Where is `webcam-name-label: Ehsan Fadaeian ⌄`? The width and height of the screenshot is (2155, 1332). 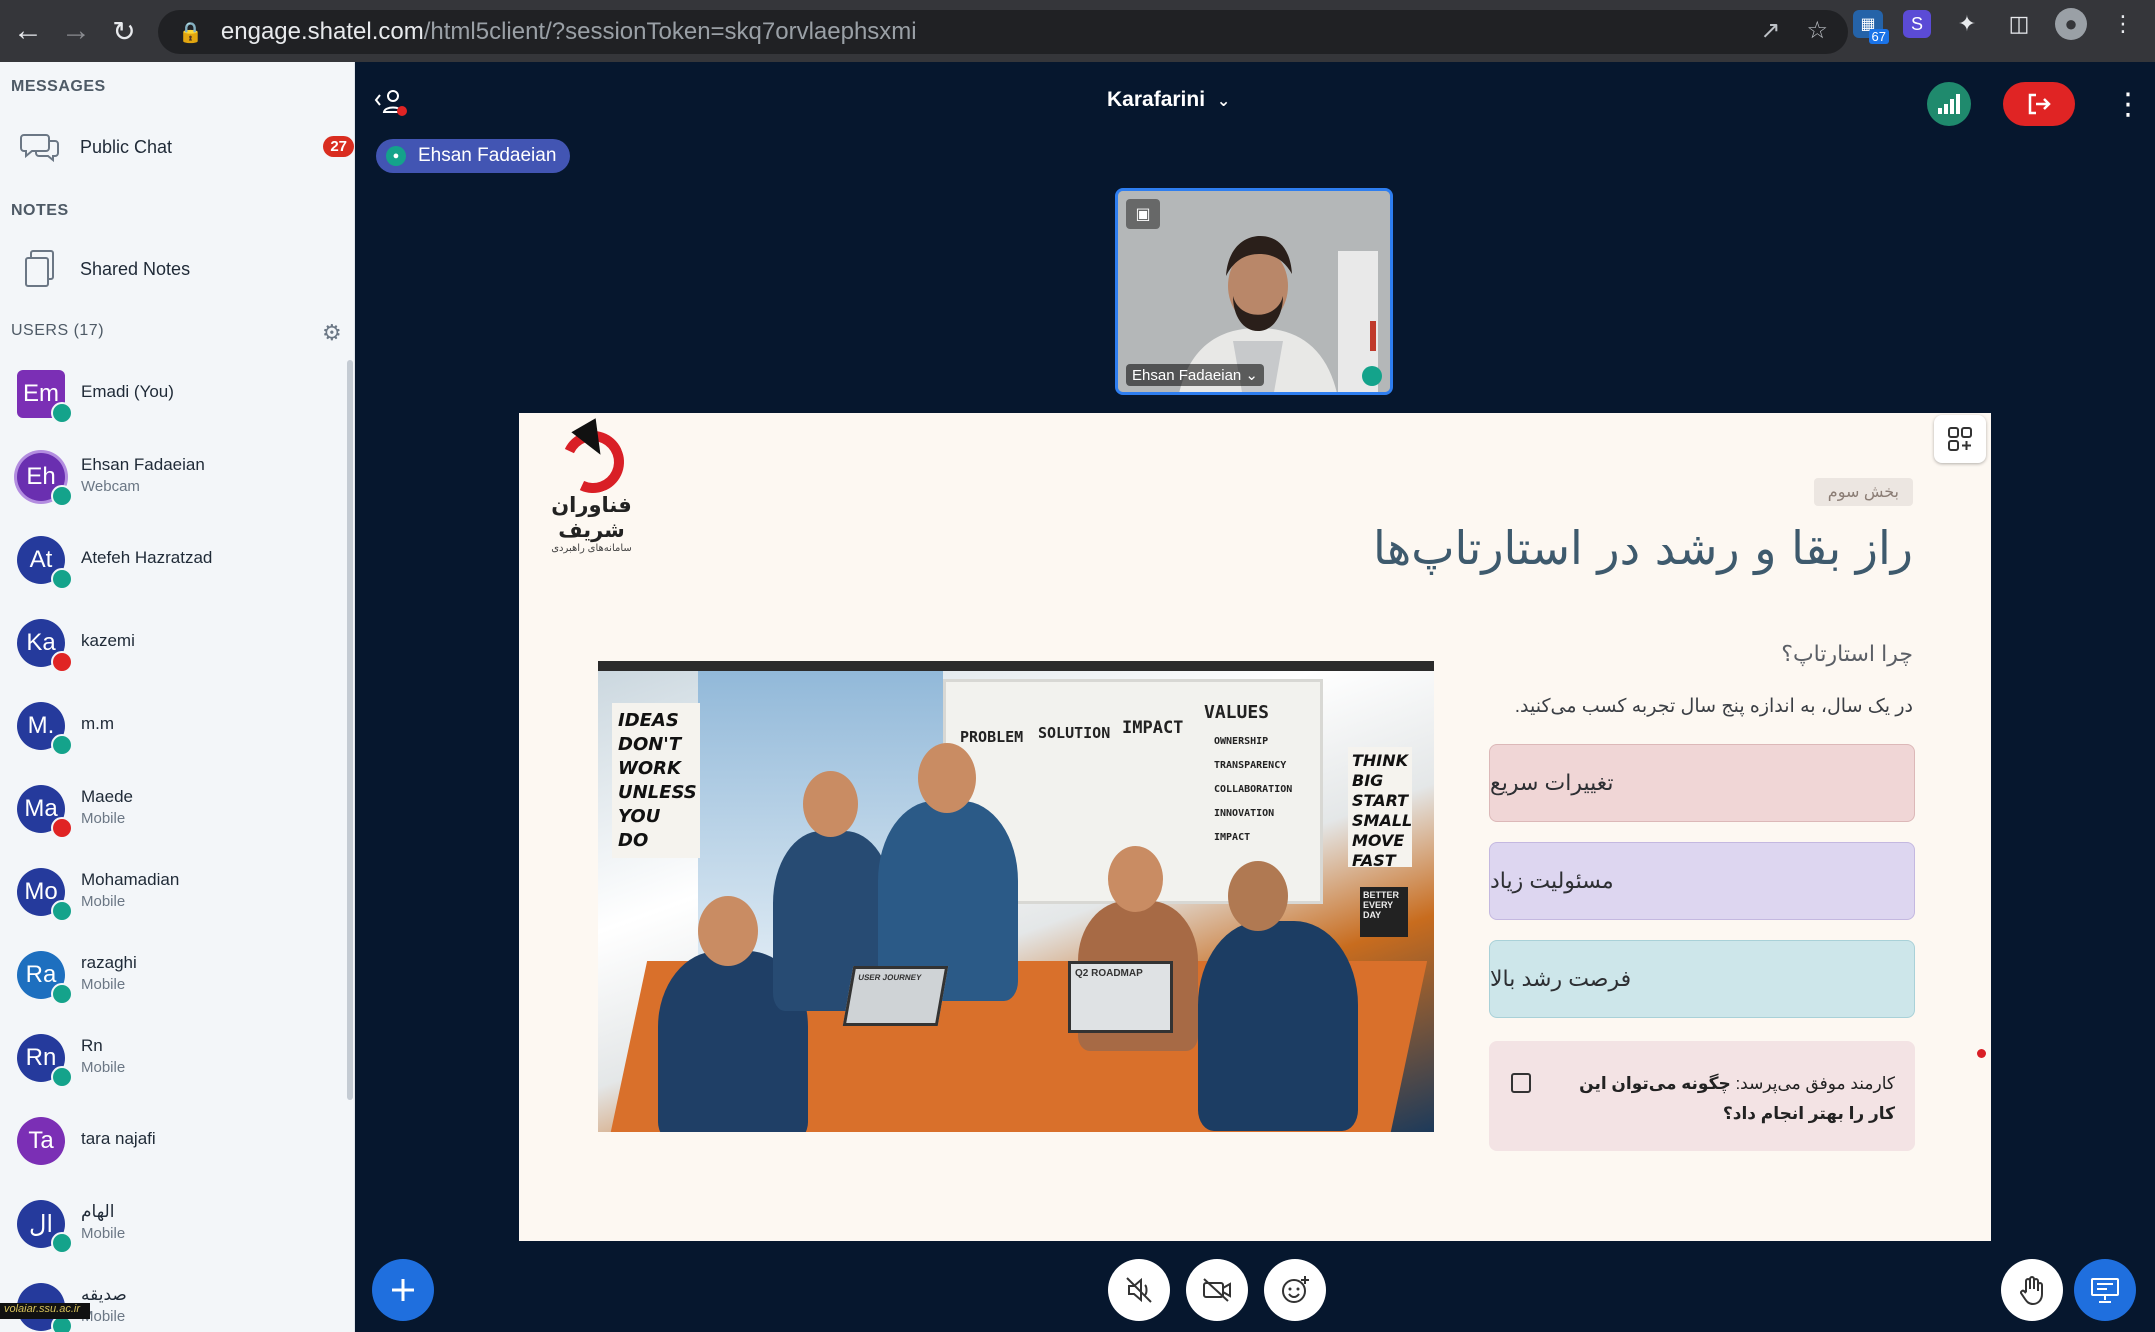
webcam-name-label: Ehsan Fadaeian ⌄ is located at coordinates (1195, 375).